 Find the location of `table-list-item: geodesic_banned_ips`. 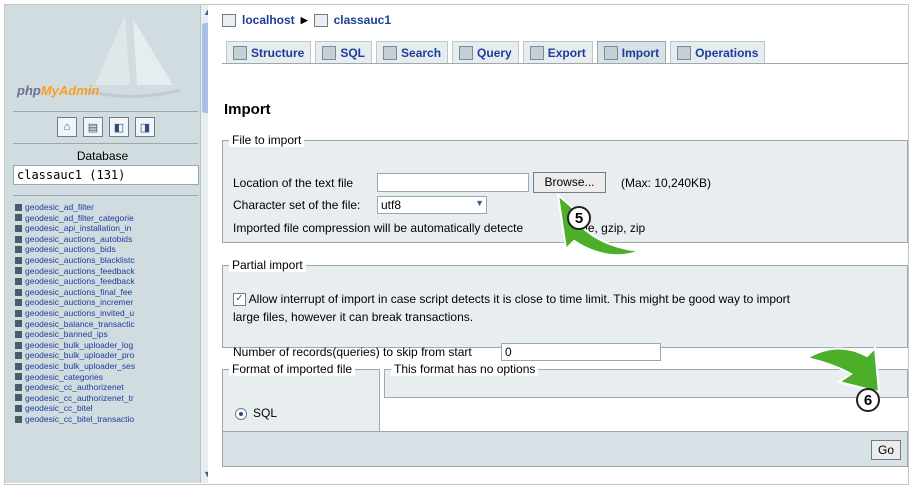

table-list-item: geodesic_banned_ips is located at coordinates (107, 334).